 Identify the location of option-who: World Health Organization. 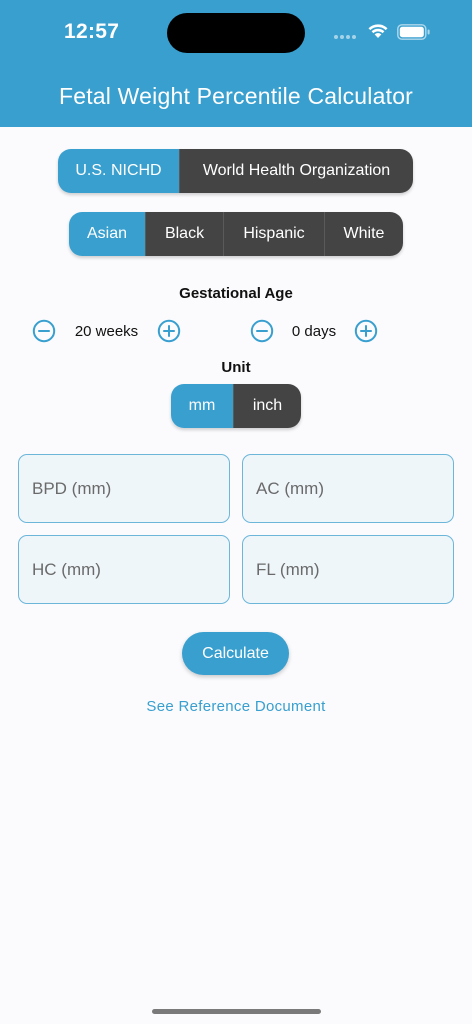
(296, 171).